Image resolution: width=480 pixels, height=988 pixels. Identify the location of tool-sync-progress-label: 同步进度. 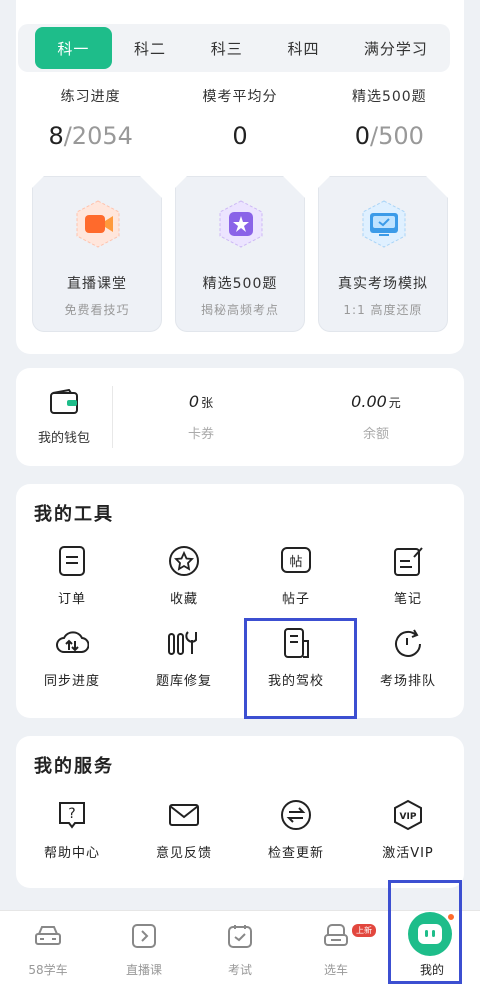
(71, 681).